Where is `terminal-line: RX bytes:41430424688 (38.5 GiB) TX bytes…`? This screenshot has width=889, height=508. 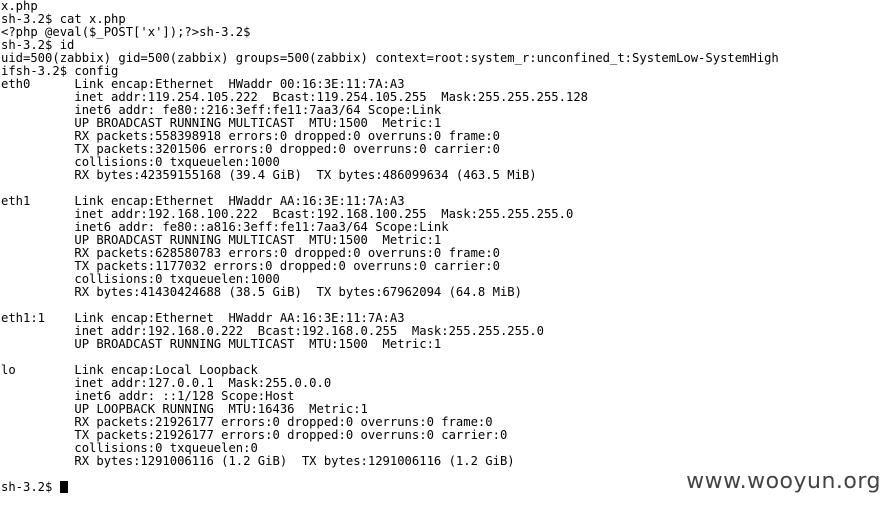
terminal-line: RX bytes:41430424688 (38.5 GiB) TX bytes… is located at coordinates (261, 292).